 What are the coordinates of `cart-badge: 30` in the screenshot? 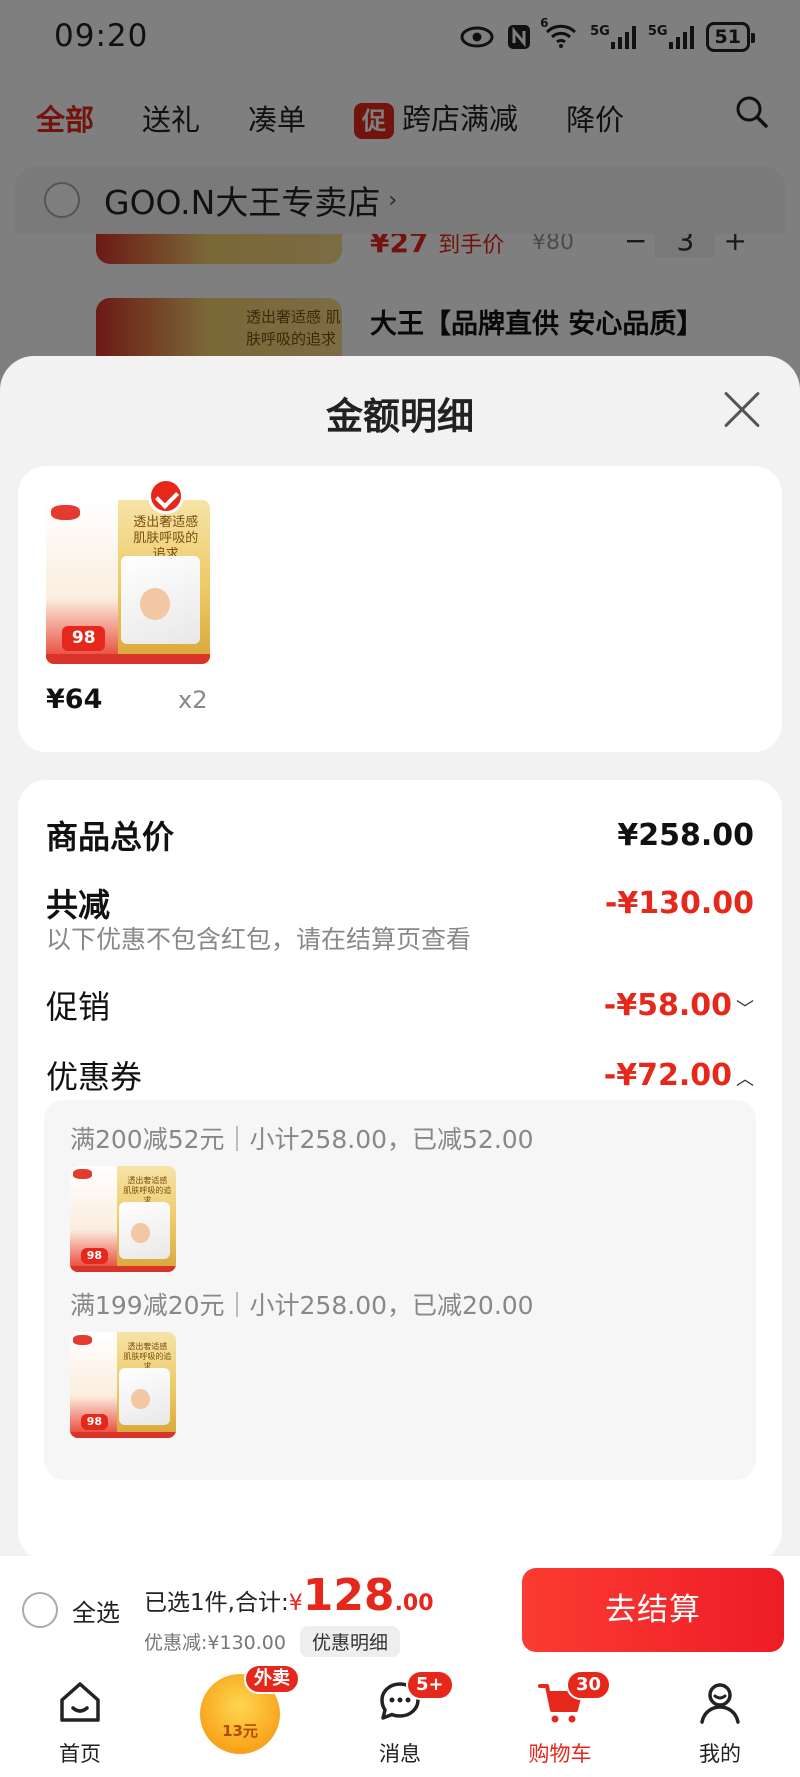 It's located at (589, 1685).